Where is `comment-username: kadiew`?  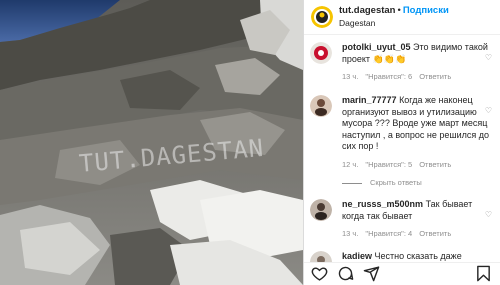 comment-username: kadiew is located at coordinates (357, 256).